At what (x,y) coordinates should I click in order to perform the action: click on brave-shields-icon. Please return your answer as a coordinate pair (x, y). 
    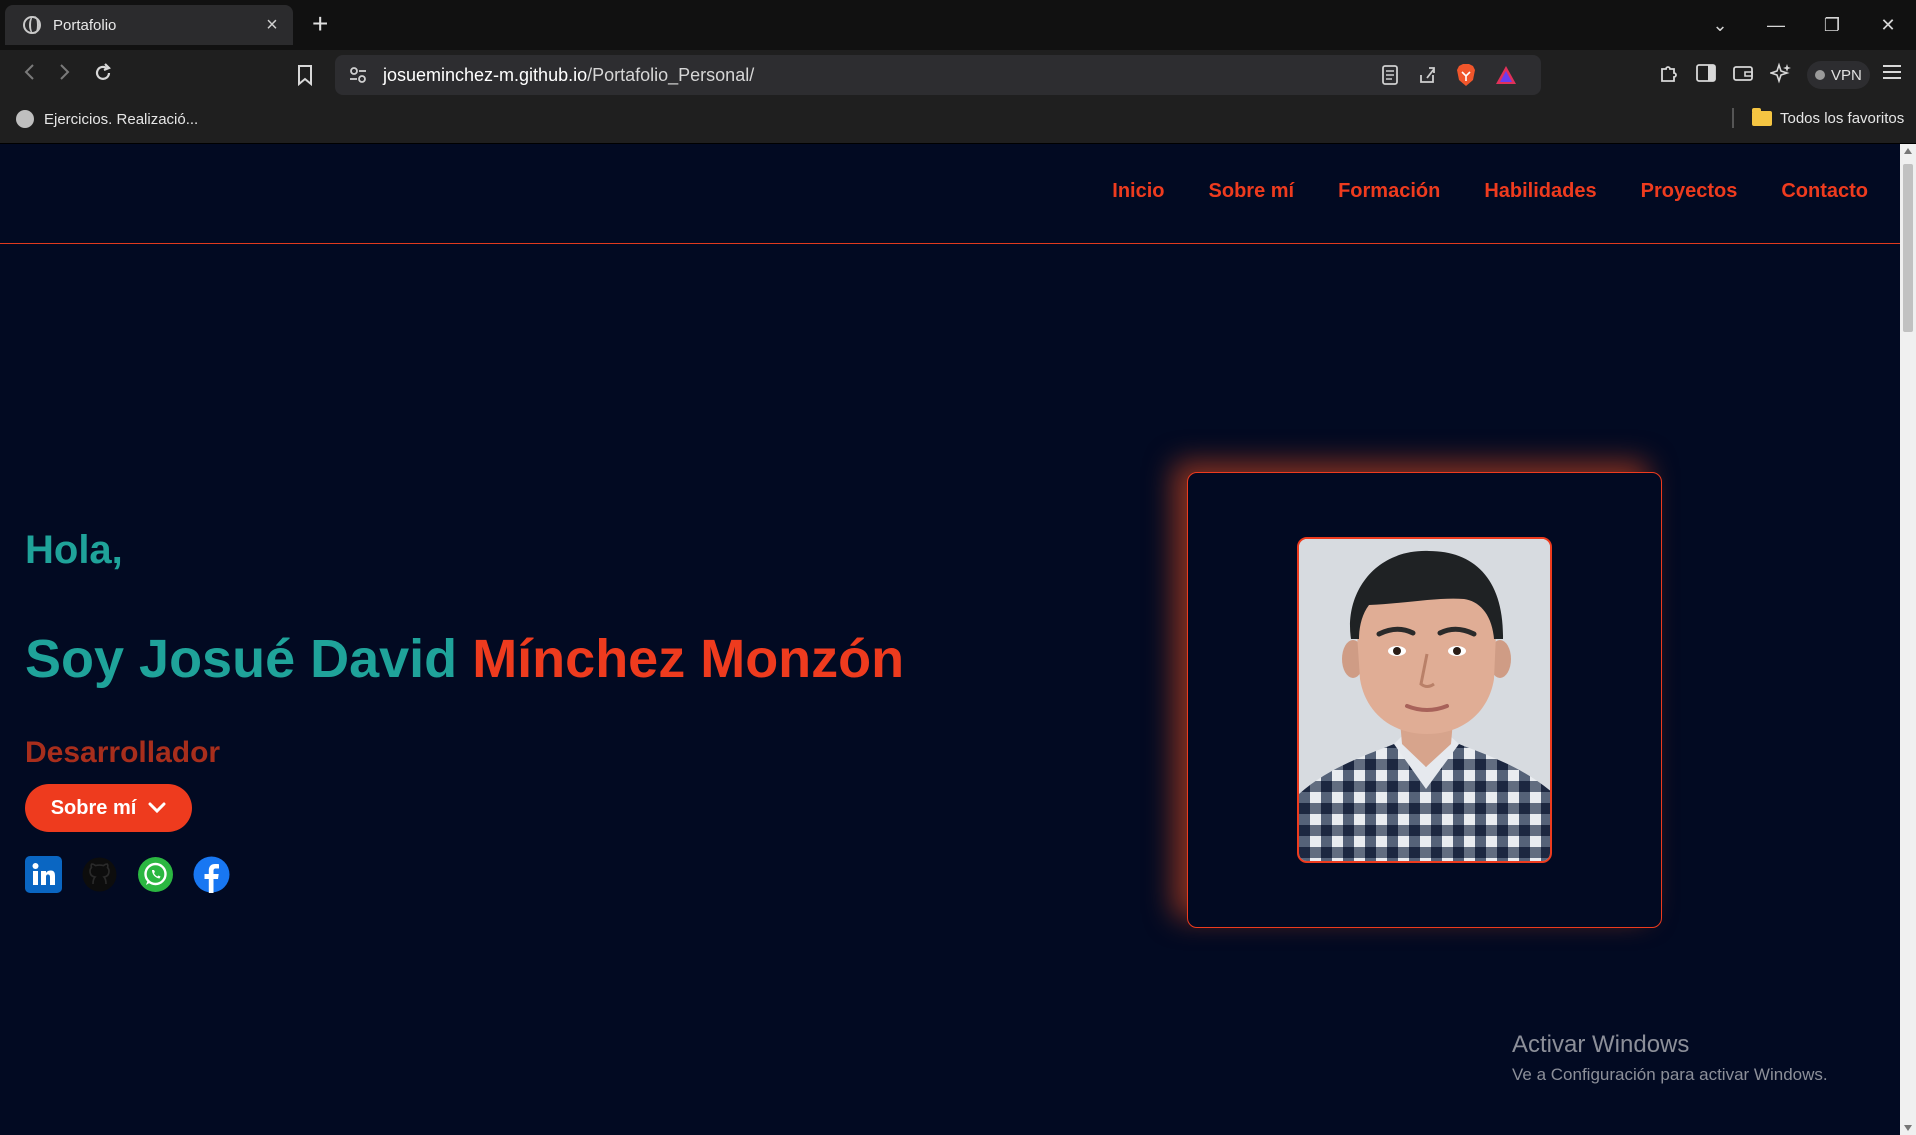
    Looking at the image, I should click on (1466, 77).